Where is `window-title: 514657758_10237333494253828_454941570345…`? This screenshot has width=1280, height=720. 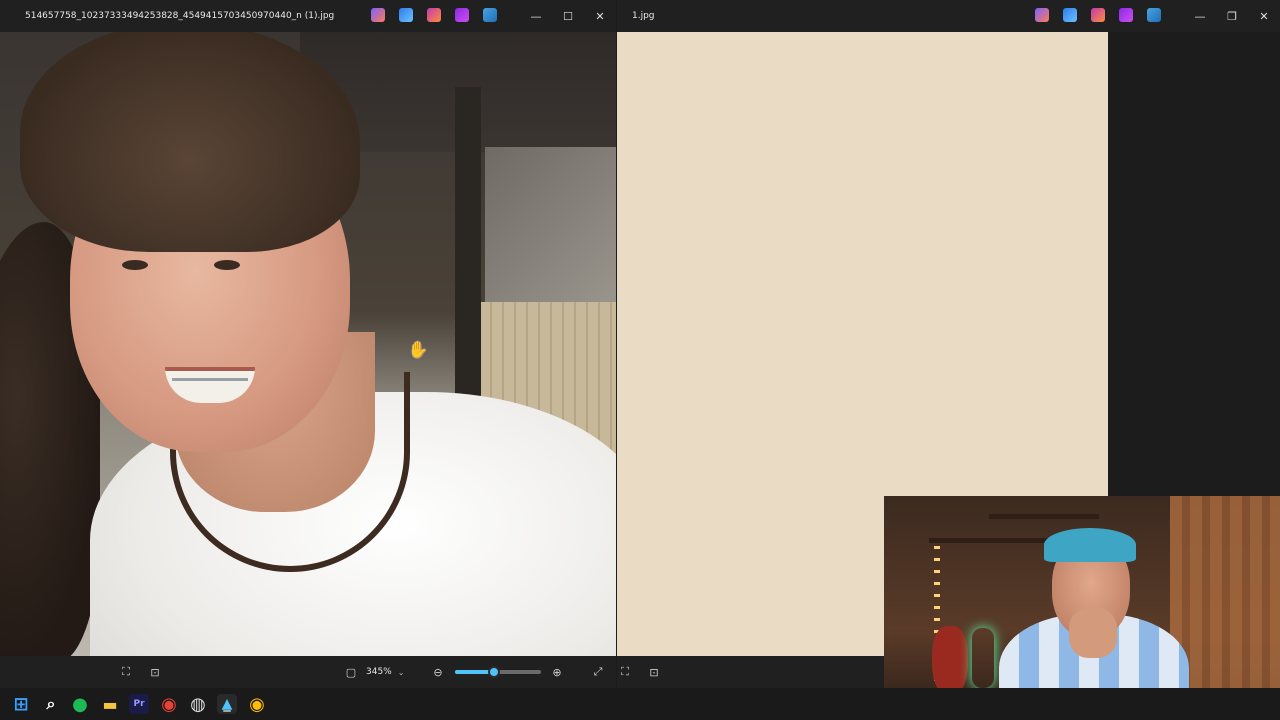 window-title: 514657758_10237333494253828_454941570345… is located at coordinates (180, 16).